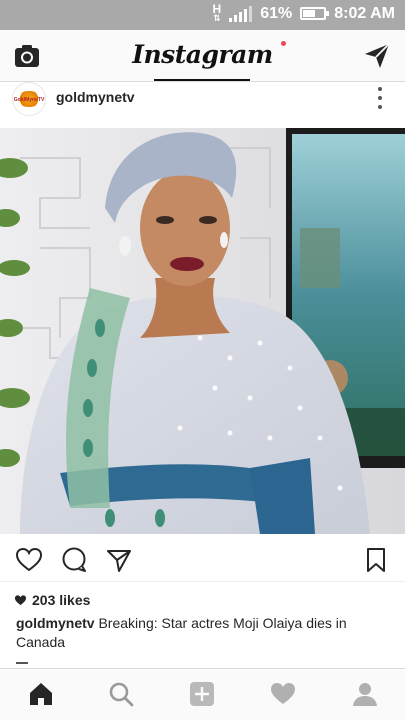  What do you see at coordinates (22, 663) in the screenshot?
I see `comments-divider` at bounding box center [22, 663].